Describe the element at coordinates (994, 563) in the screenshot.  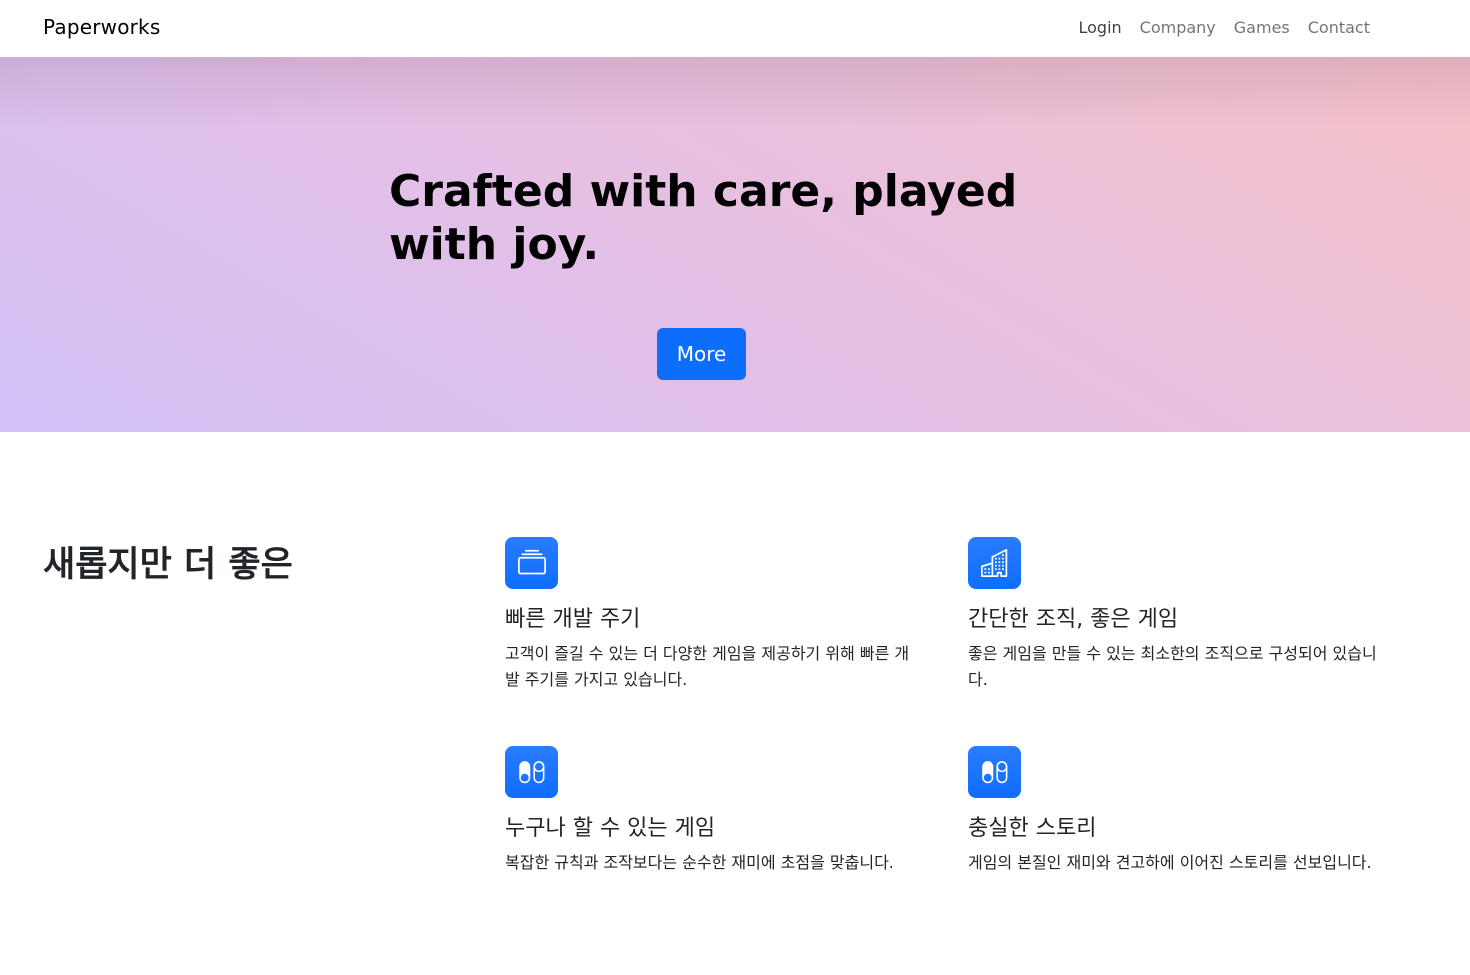
I see `building-icon` at that location.